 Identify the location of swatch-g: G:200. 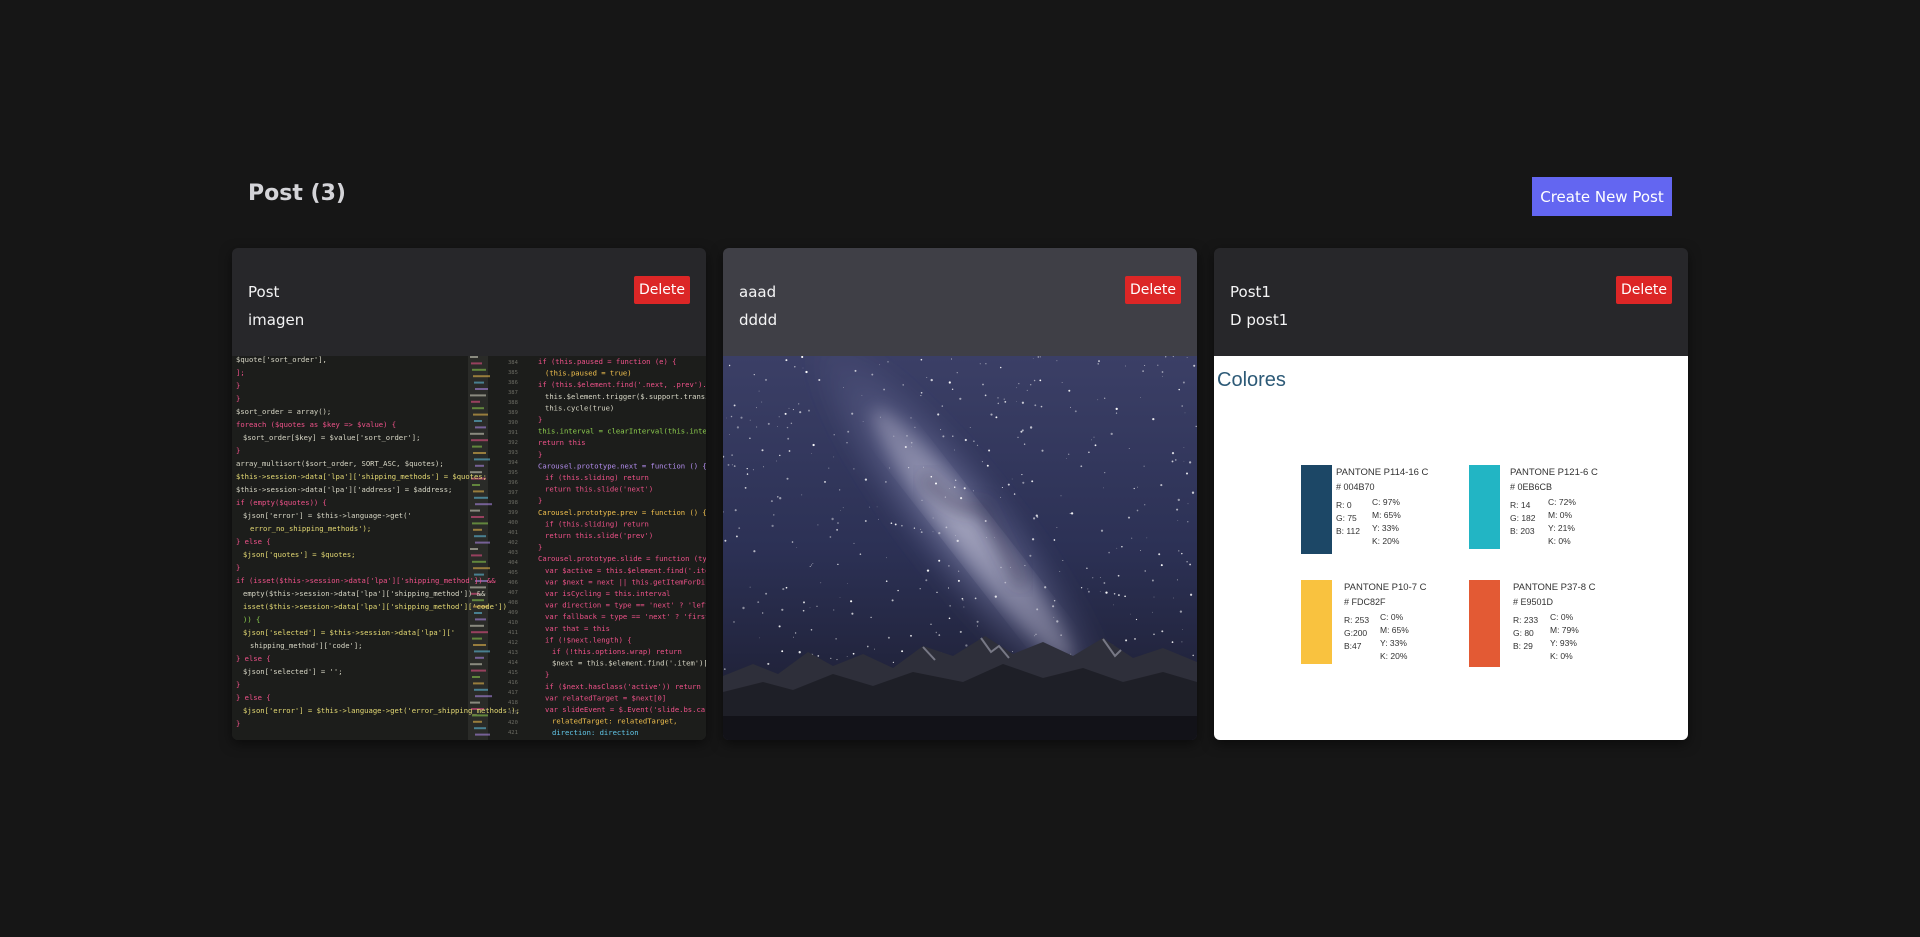
(1355, 633).